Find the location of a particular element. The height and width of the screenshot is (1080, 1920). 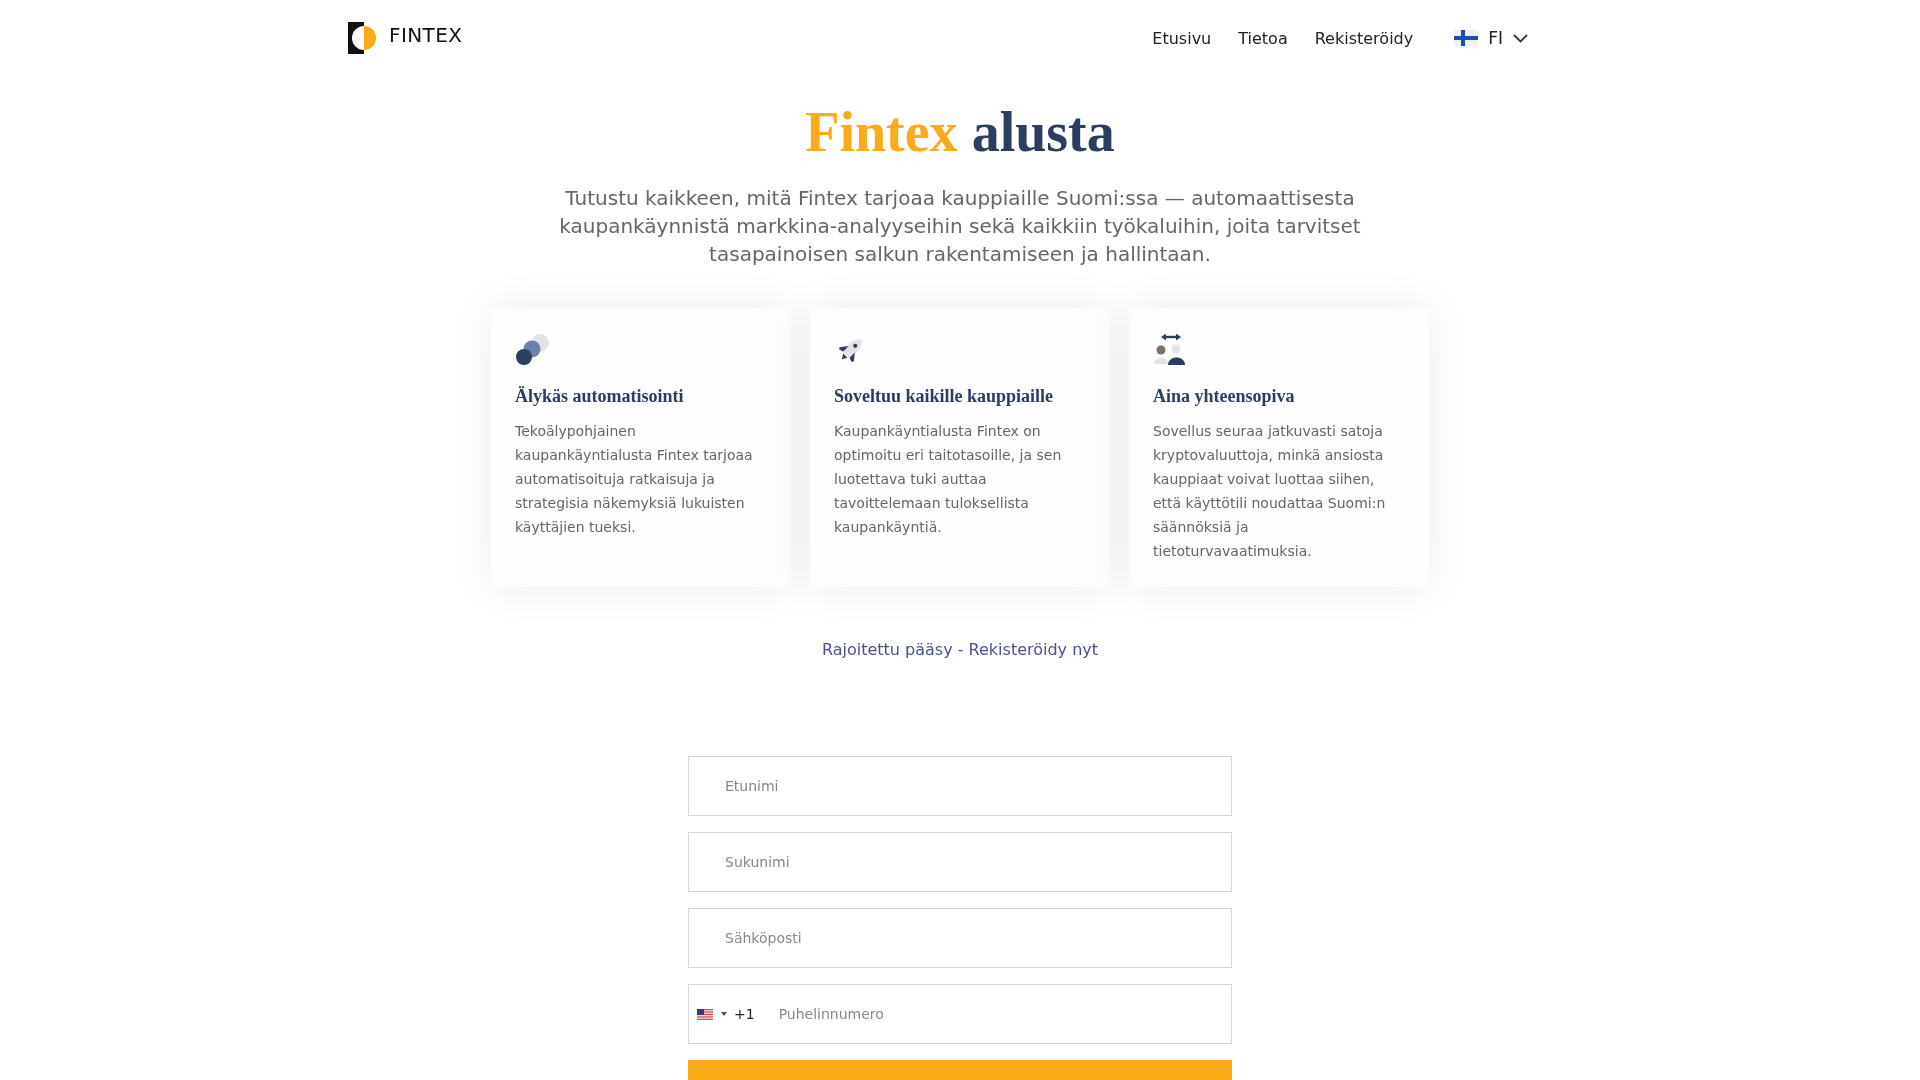

intro-text: Tutustu kaikkeen, mitä Fintex tarjoaa kauppiaille Suomi:ssa — automaattisesta kaupankäynnistä markkina-analyyseihin sekä kaikkiin työkaluihin, joita tarvitset tasapainoisen salkun rakentamiseen ja hallintaan. is located at coordinates (960, 226).